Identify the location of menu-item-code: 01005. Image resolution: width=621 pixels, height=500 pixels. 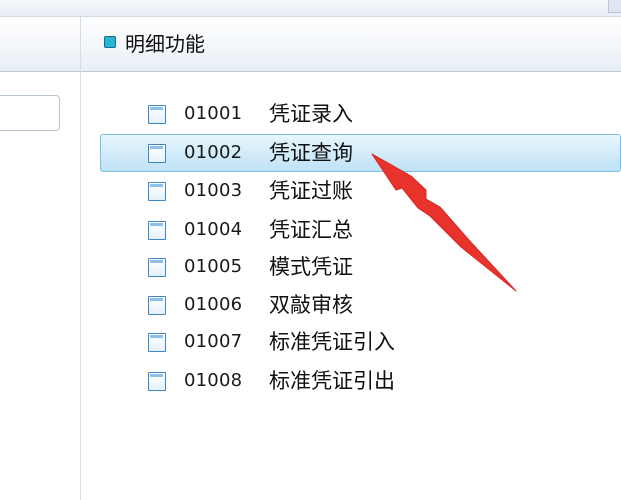
(213, 266).